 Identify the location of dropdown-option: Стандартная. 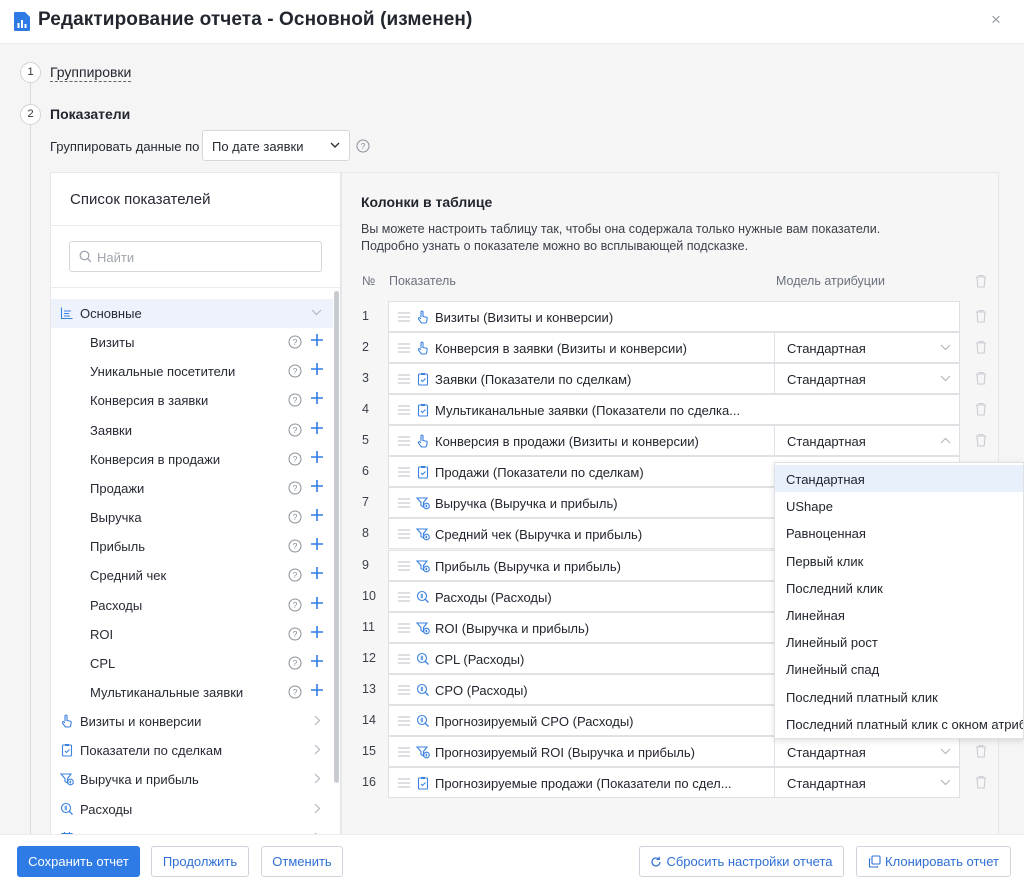
(899, 478).